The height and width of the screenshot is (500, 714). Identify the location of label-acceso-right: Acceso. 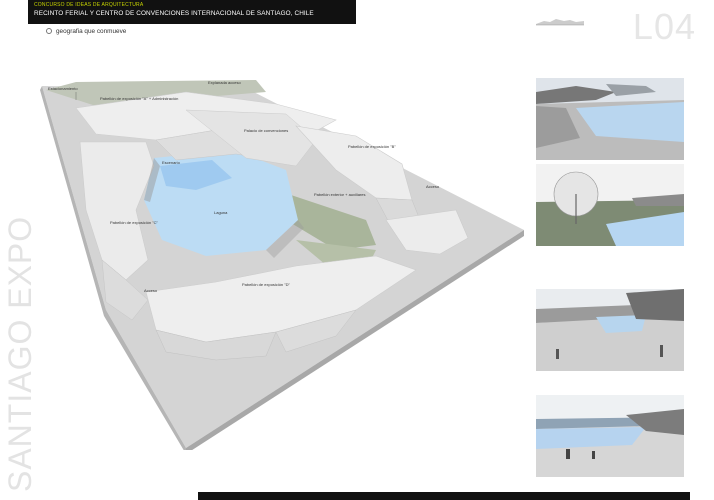
(433, 186).